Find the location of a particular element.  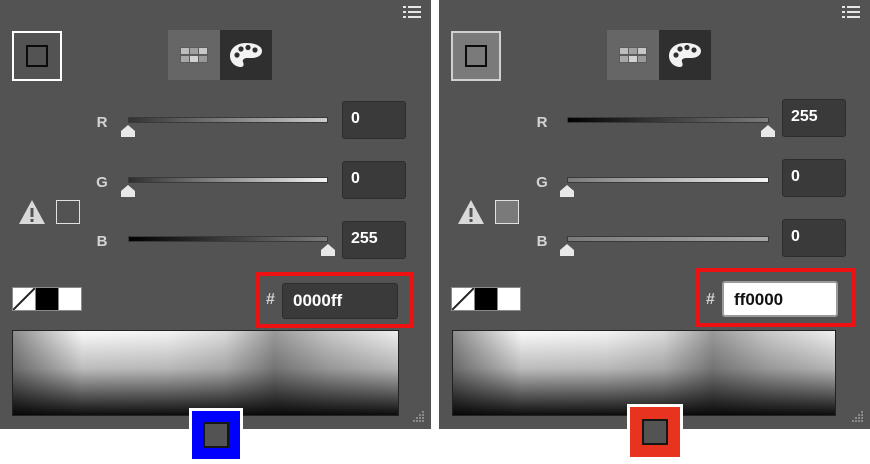

hex-input: ff0000 is located at coordinates (780, 299).